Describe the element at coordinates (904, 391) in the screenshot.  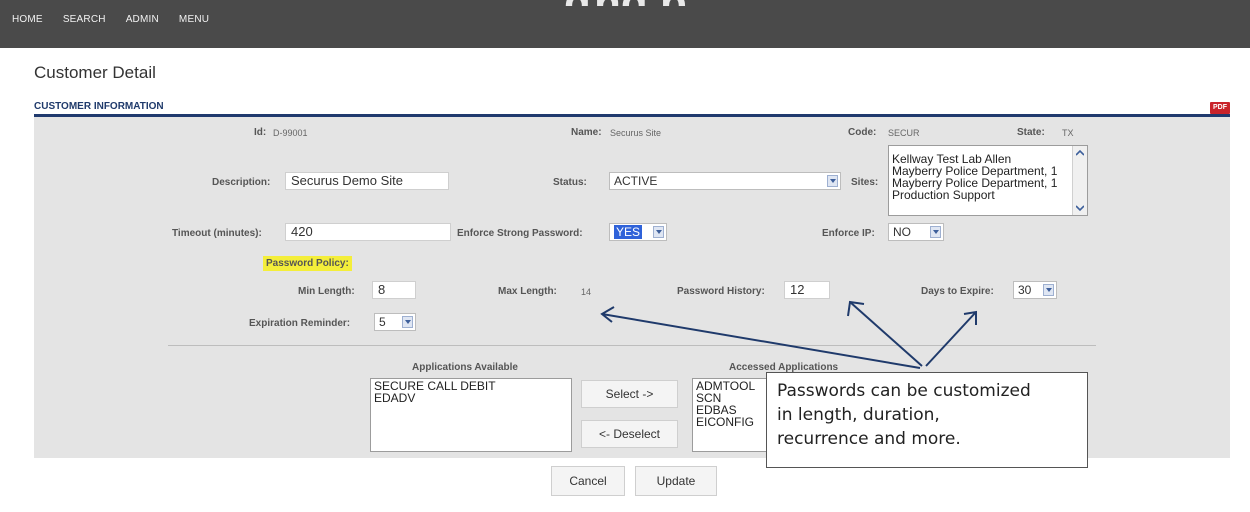
I see `callout-line: Passwords can be customized` at that location.